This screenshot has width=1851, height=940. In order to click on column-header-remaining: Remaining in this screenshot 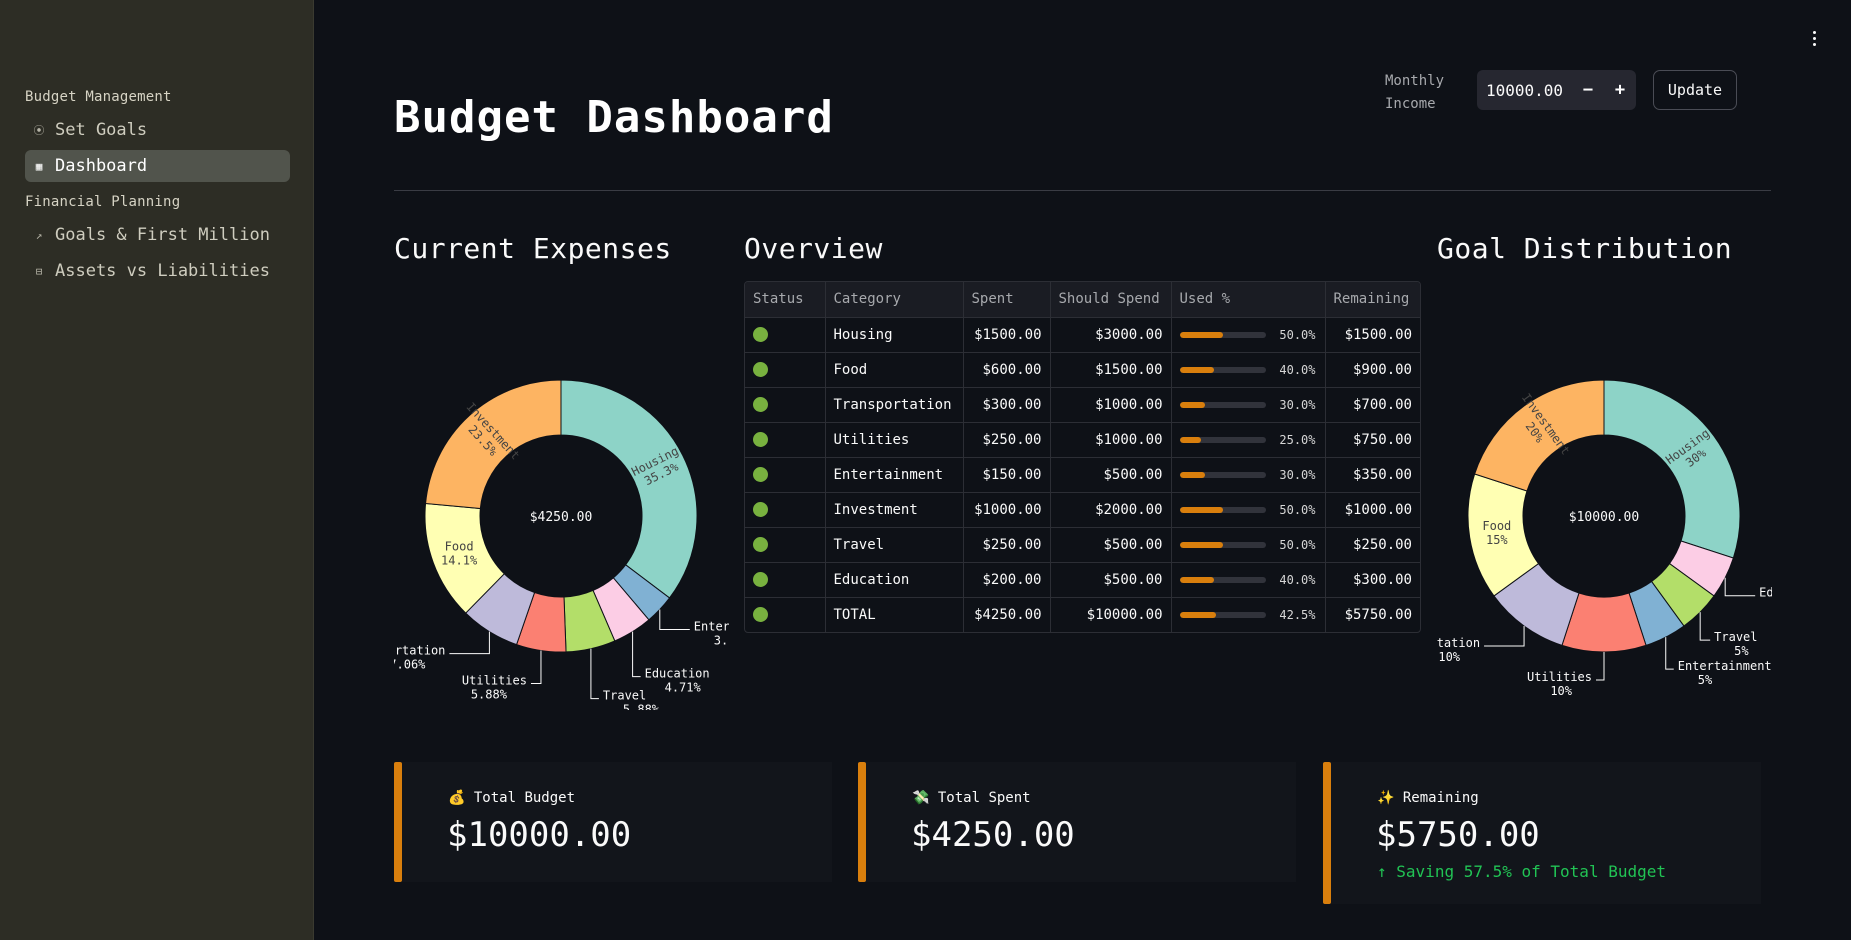, I will do `click(1372, 300)`.